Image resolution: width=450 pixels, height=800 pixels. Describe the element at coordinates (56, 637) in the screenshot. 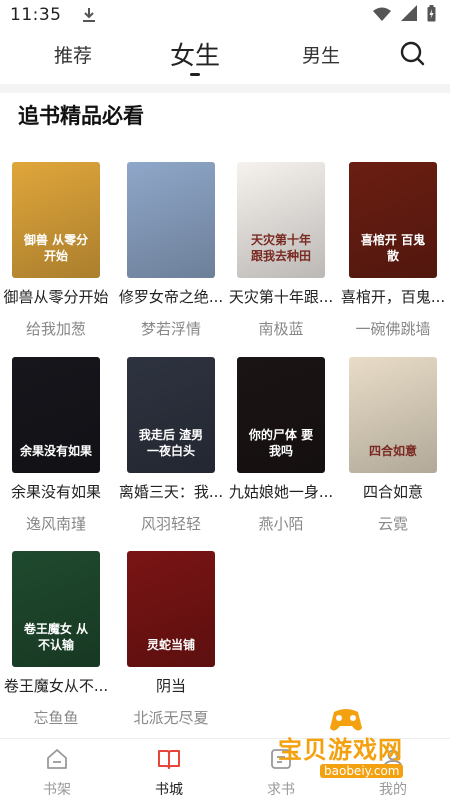

I see `book-cover-text: 卷王魔女 从不认输` at that location.